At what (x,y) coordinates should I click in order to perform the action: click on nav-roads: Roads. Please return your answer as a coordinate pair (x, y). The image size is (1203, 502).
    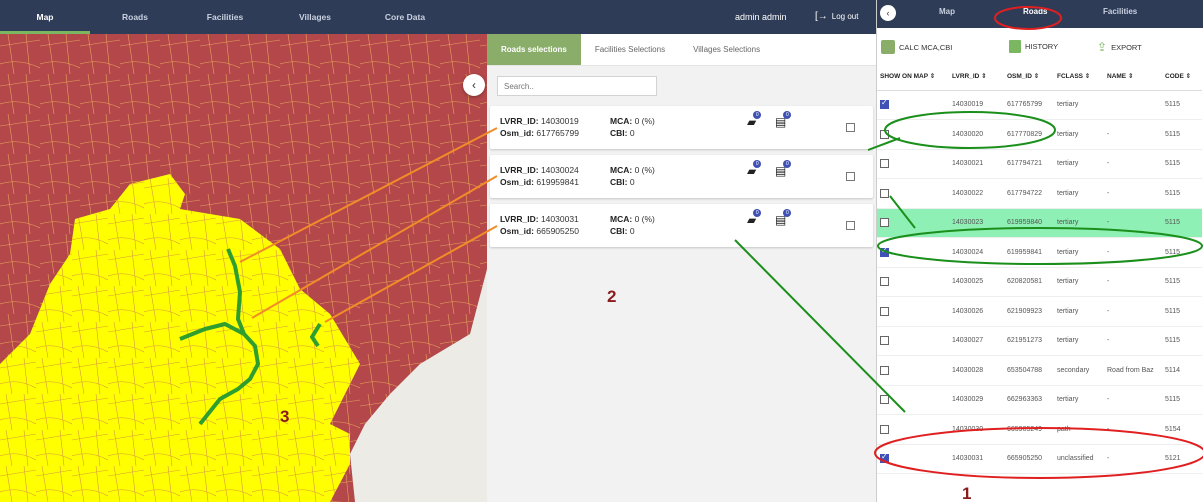
    Looking at the image, I should click on (135, 17).